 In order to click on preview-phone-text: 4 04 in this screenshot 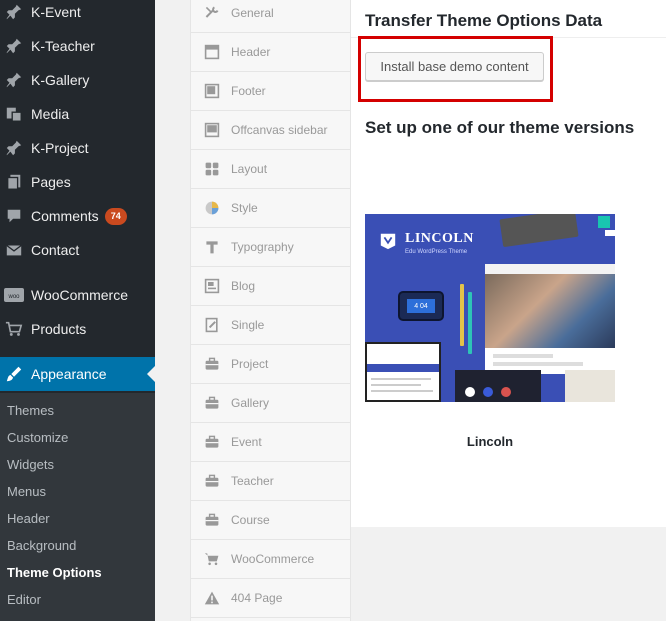, I will do `click(421, 306)`.